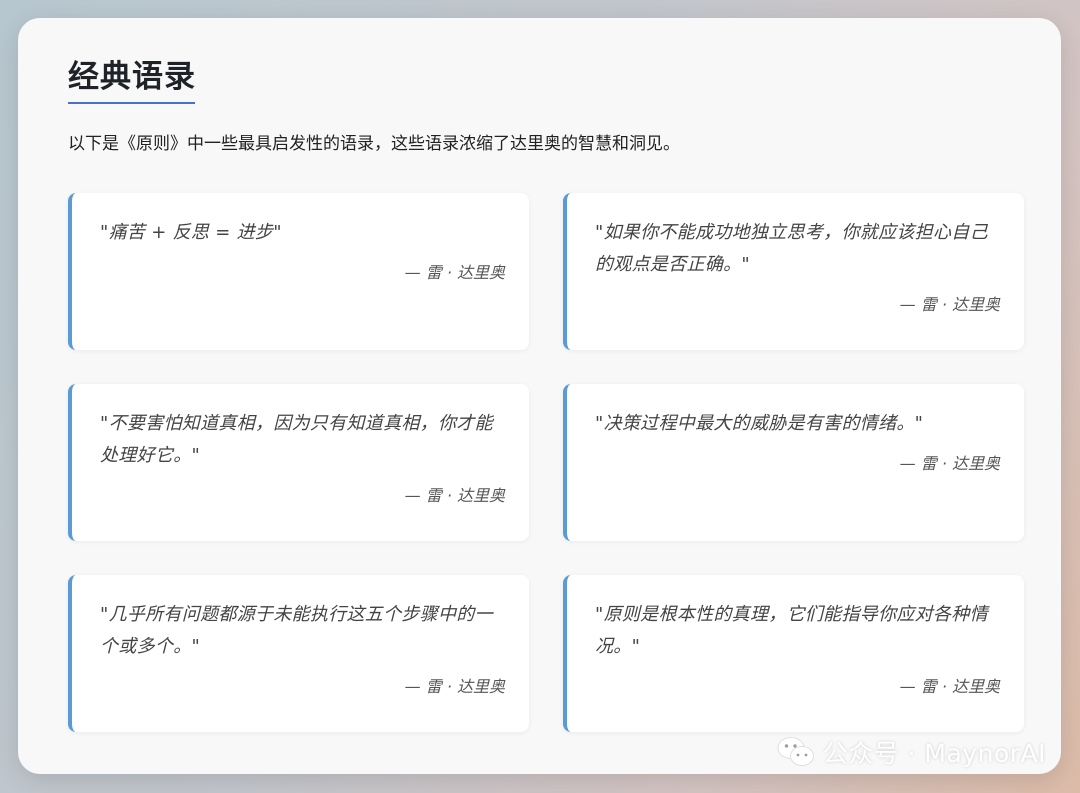 The height and width of the screenshot is (793, 1080). I want to click on quote-card: "决策过程中最大的威胁是有害的情绪。" — 雷 · 达里奥, so click(793, 462).